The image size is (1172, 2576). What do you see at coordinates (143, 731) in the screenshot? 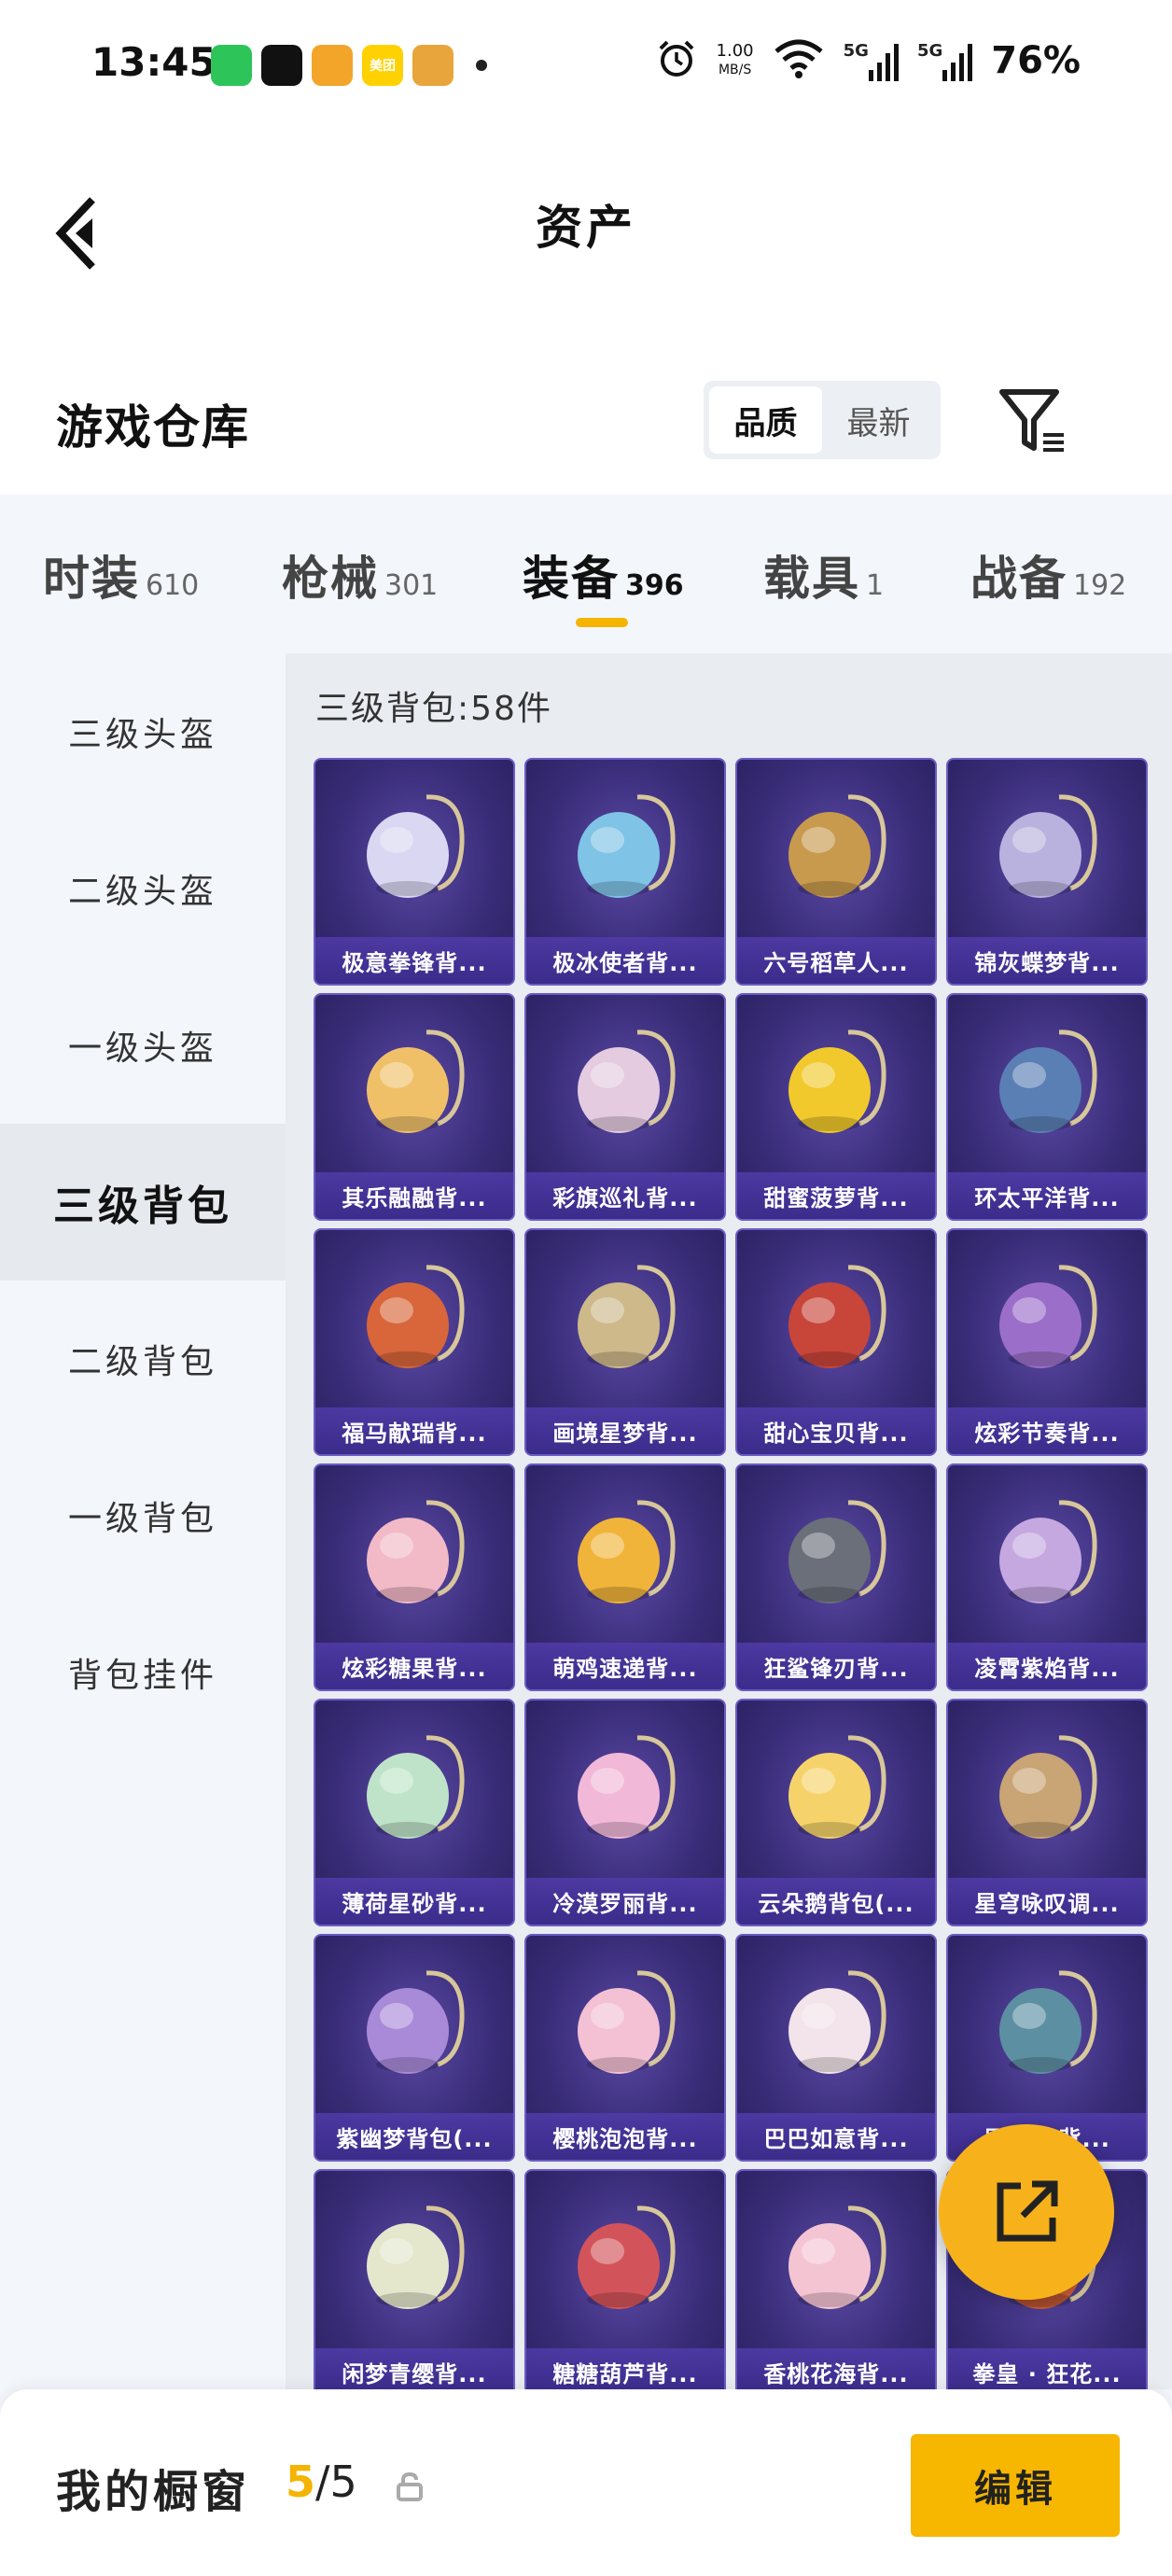
I see `sidebar-item-helmet-lv3: 三级头盔` at bounding box center [143, 731].